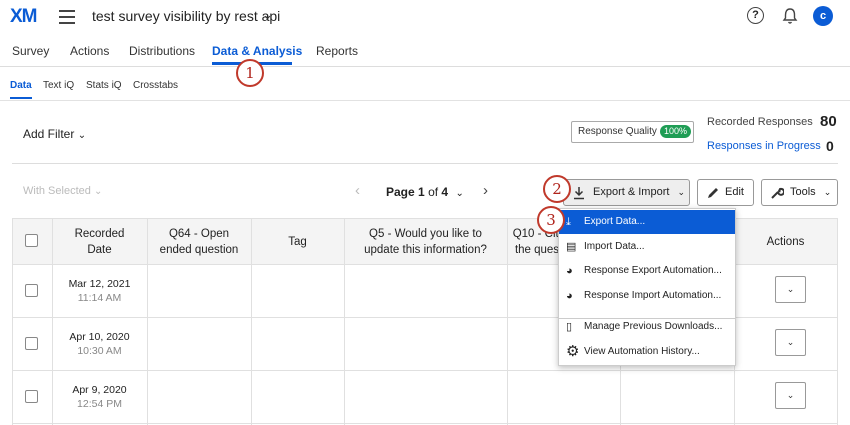 This screenshot has width=850, height=425. What do you see at coordinates (99, 337) in the screenshot?
I see `row-date: Apr 10, 2020` at bounding box center [99, 337].